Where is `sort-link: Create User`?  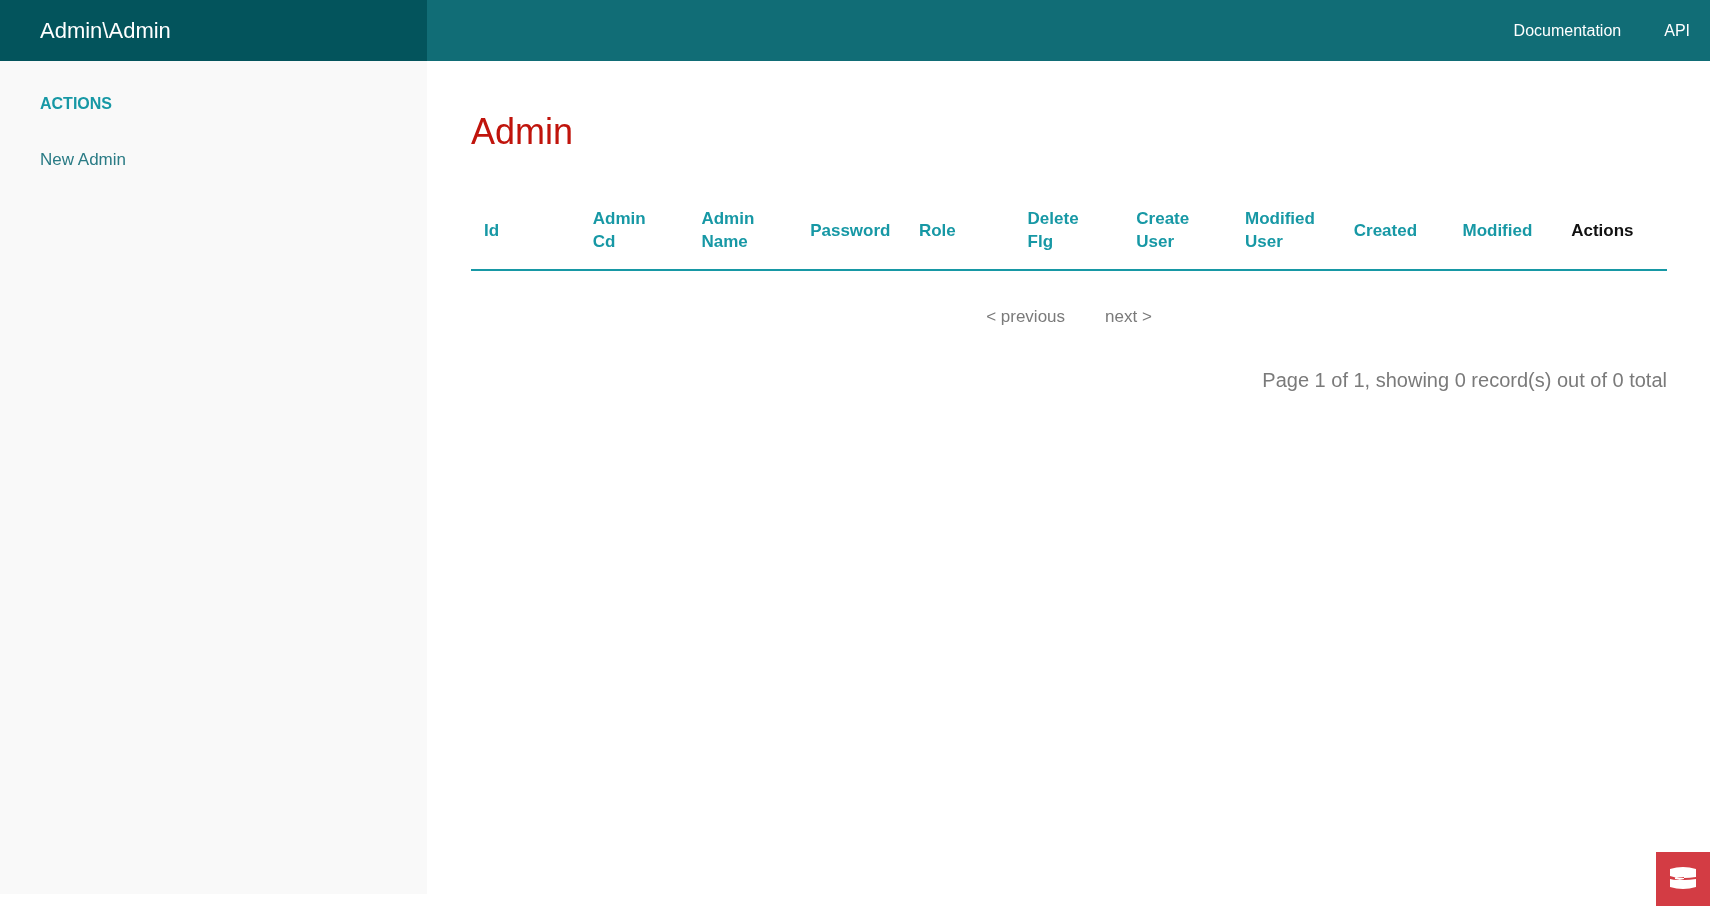 sort-link: Create User is located at coordinates (1163, 230).